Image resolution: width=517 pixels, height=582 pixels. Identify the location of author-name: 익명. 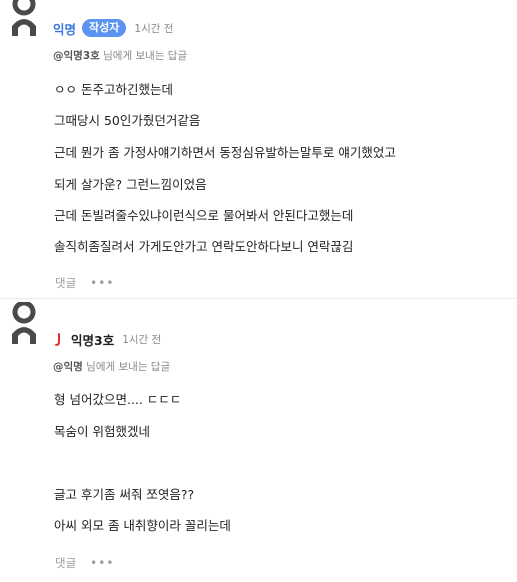
(64, 28).